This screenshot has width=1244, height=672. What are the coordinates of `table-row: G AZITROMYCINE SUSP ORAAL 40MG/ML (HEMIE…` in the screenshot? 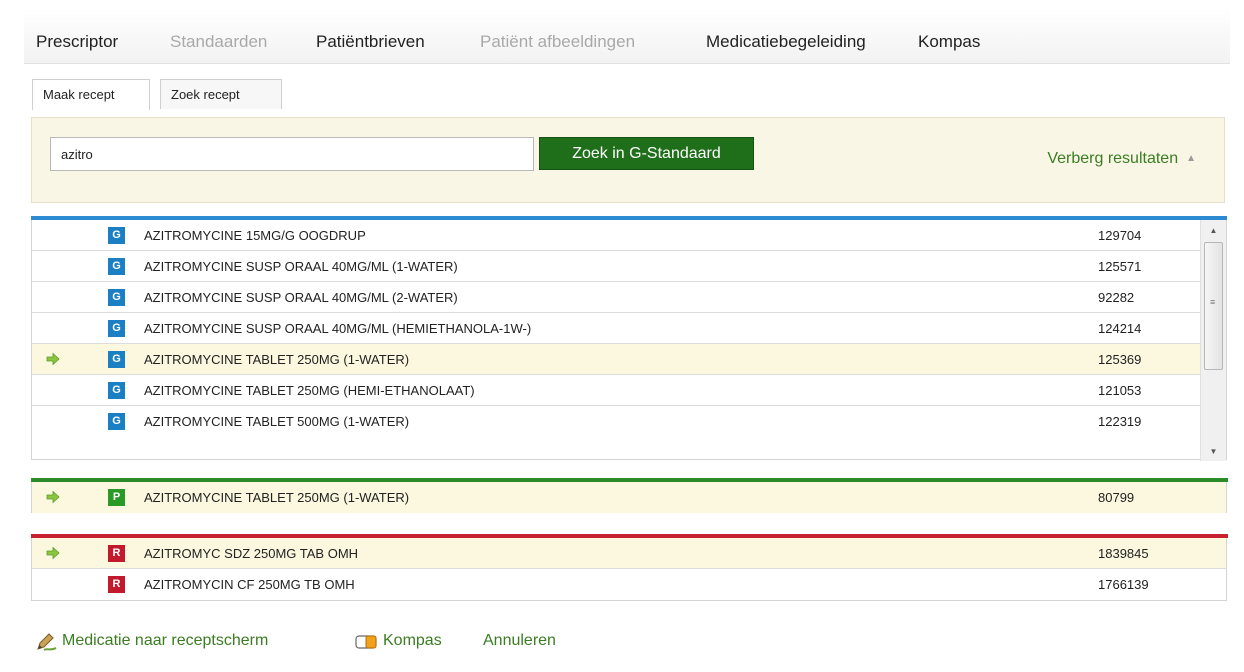 It's located at (616, 328).